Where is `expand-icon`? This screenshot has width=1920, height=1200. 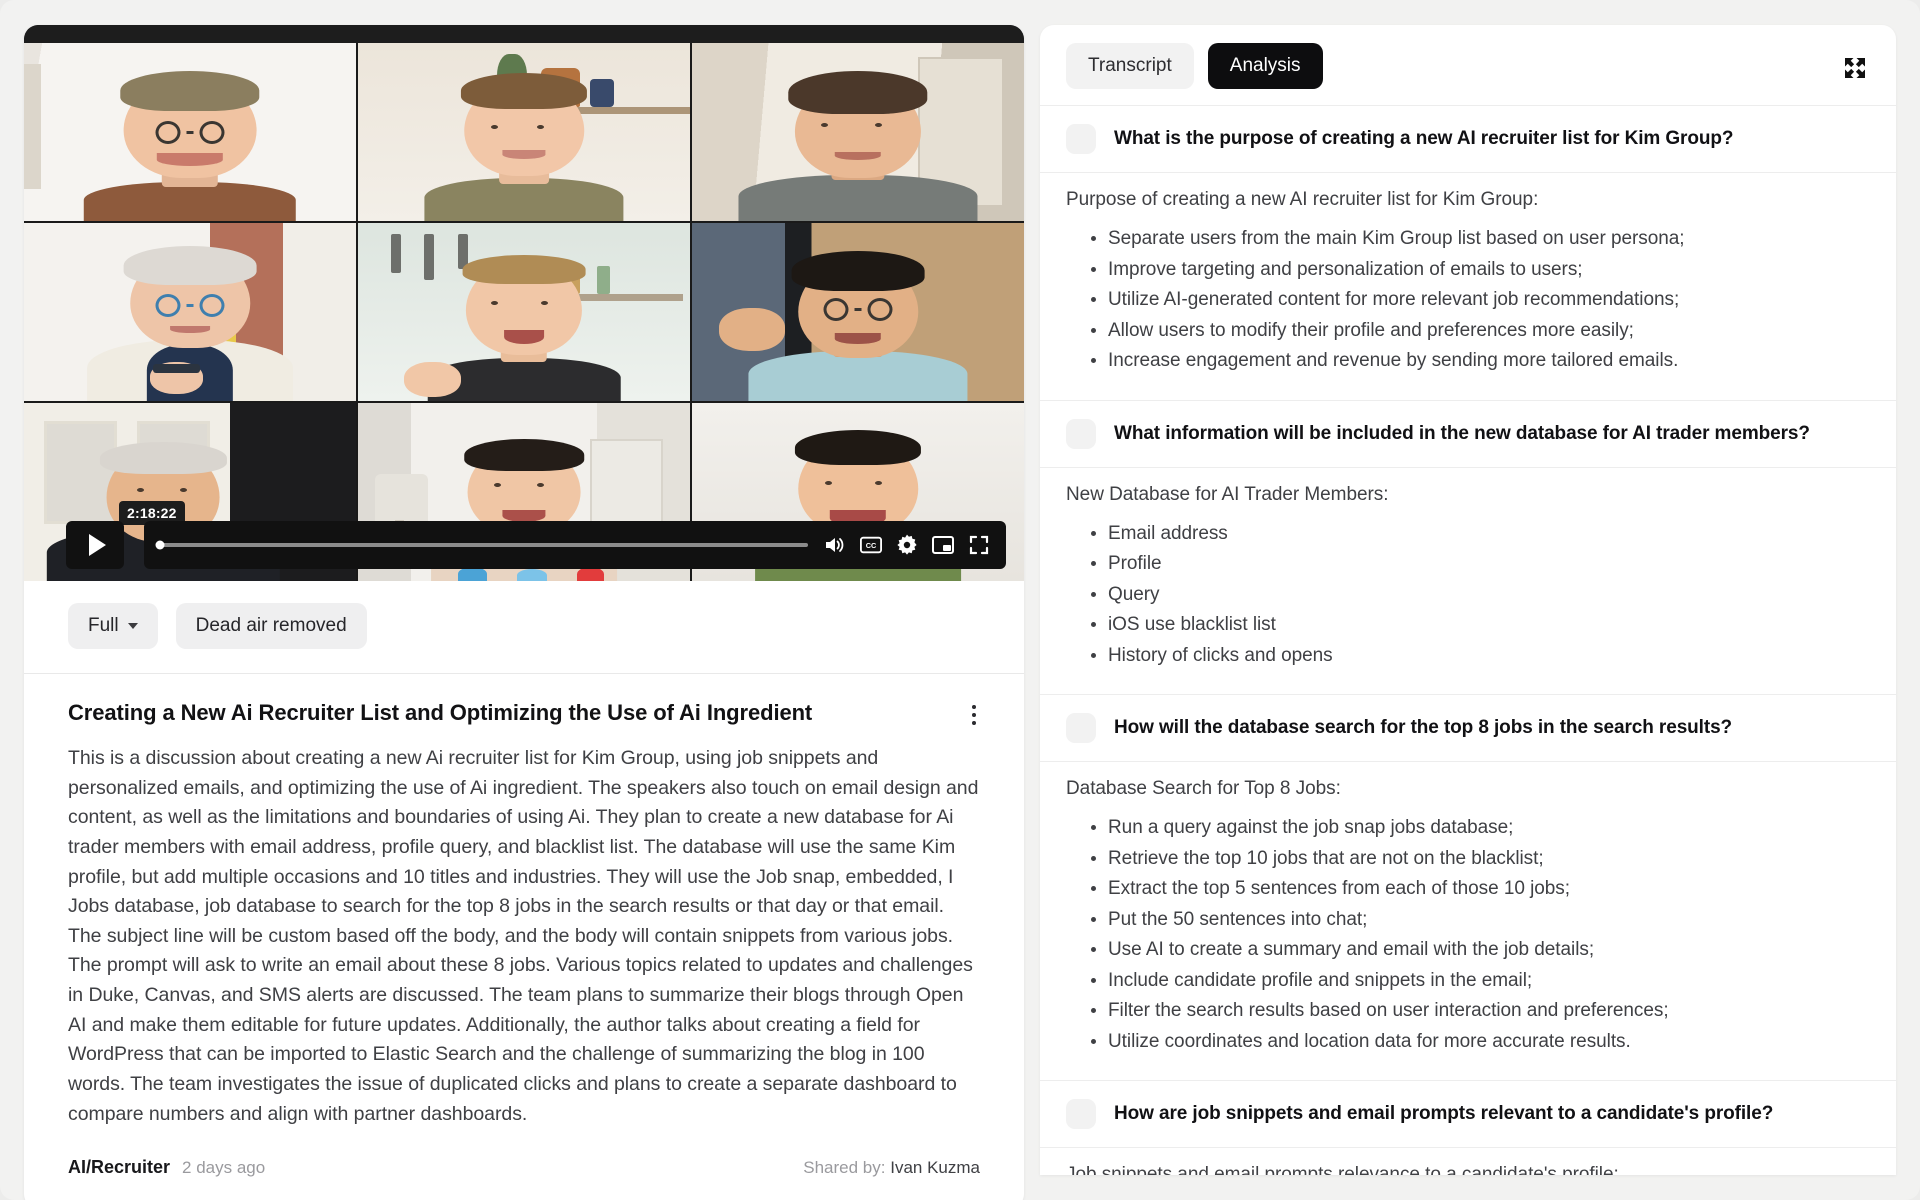 expand-icon is located at coordinates (1855, 68).